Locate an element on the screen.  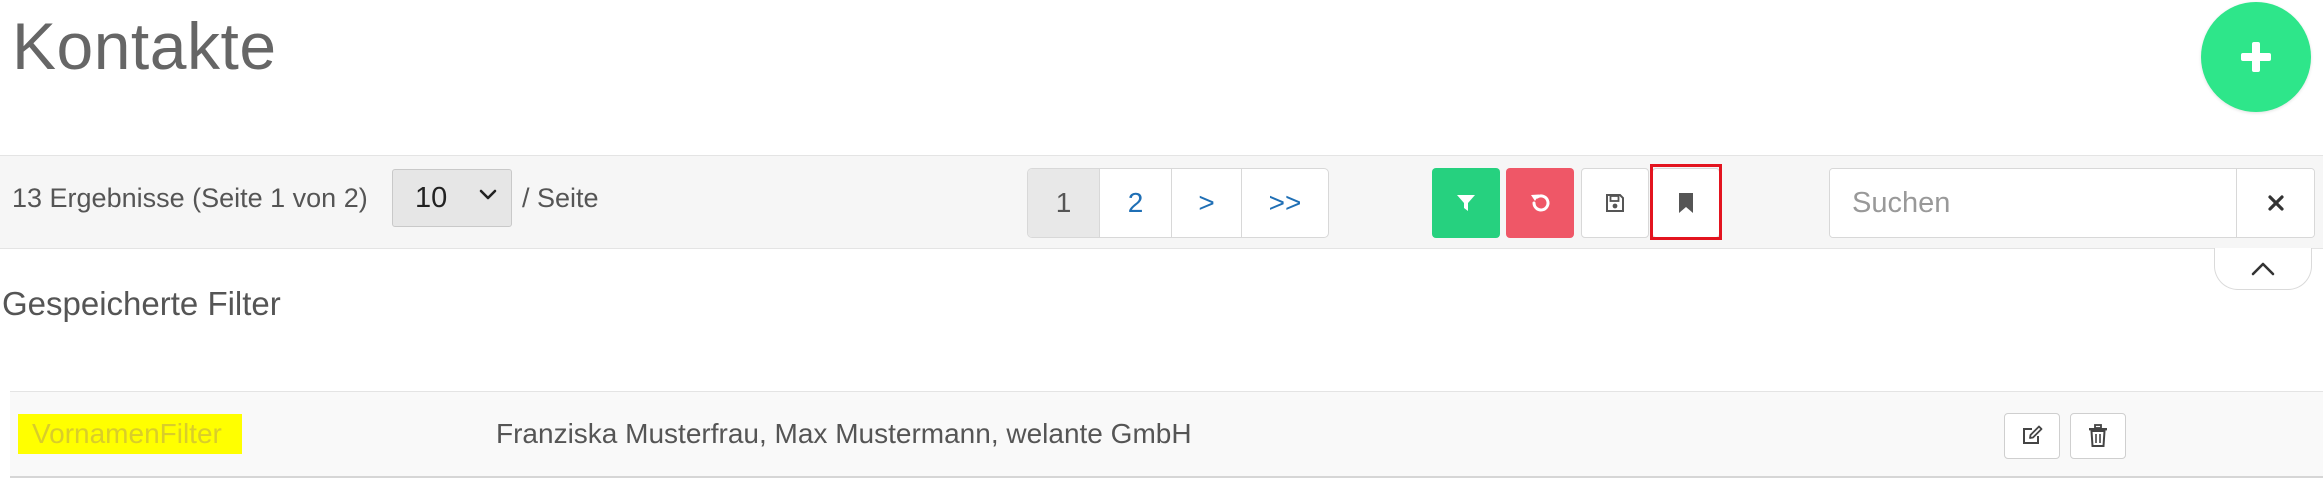
per-page-value: 10 is located at coordinates (431, 197).